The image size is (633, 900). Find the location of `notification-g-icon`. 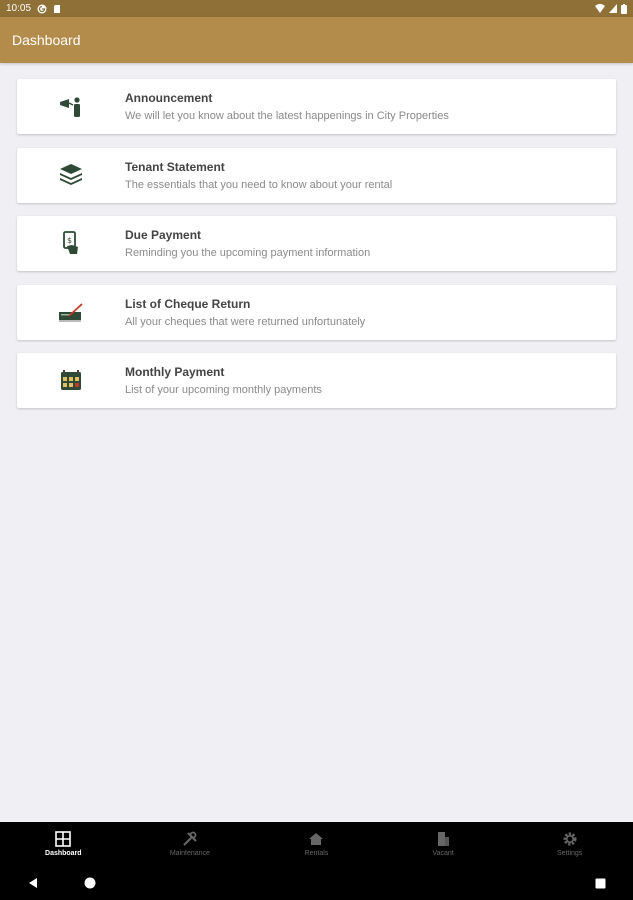

notification-g-icon is located at coordinates (42, 8).